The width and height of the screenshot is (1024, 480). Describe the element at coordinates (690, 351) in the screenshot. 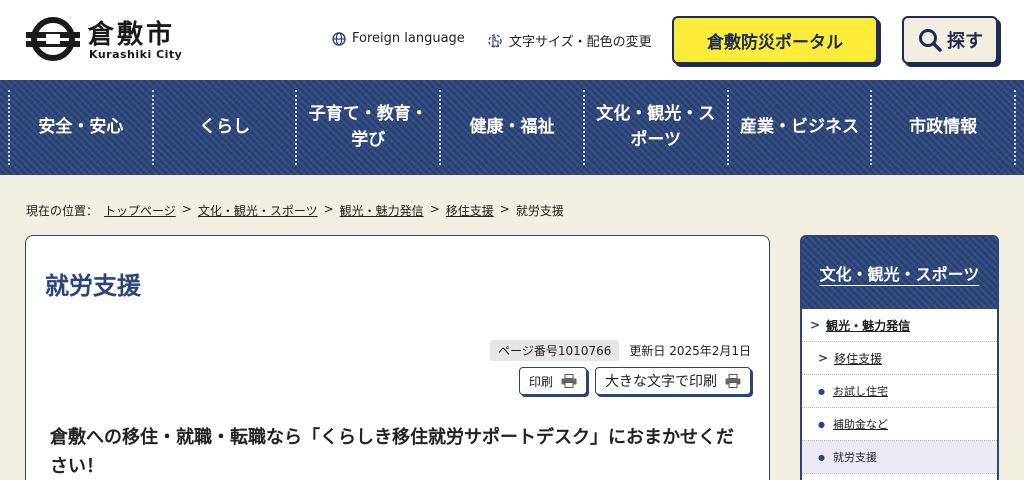

I see `updated-date: 更新日 2025年2月1日` at that location.